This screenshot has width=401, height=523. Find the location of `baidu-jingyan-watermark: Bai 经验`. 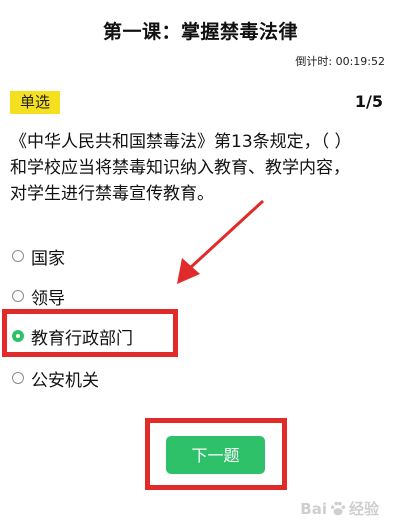

baidu-jingyan-watermark: Bai 经验 is located at coordinates (339, 508).